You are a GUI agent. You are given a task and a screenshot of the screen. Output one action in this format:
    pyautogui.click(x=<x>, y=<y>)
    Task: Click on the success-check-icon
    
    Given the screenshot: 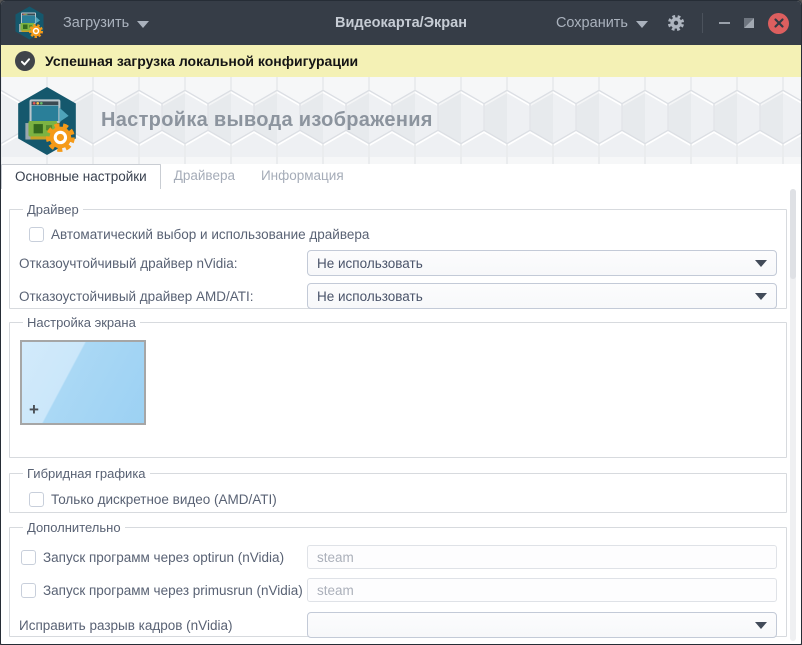 What is the action you would take?
    pyautogui.click(x=25, y=61)
    